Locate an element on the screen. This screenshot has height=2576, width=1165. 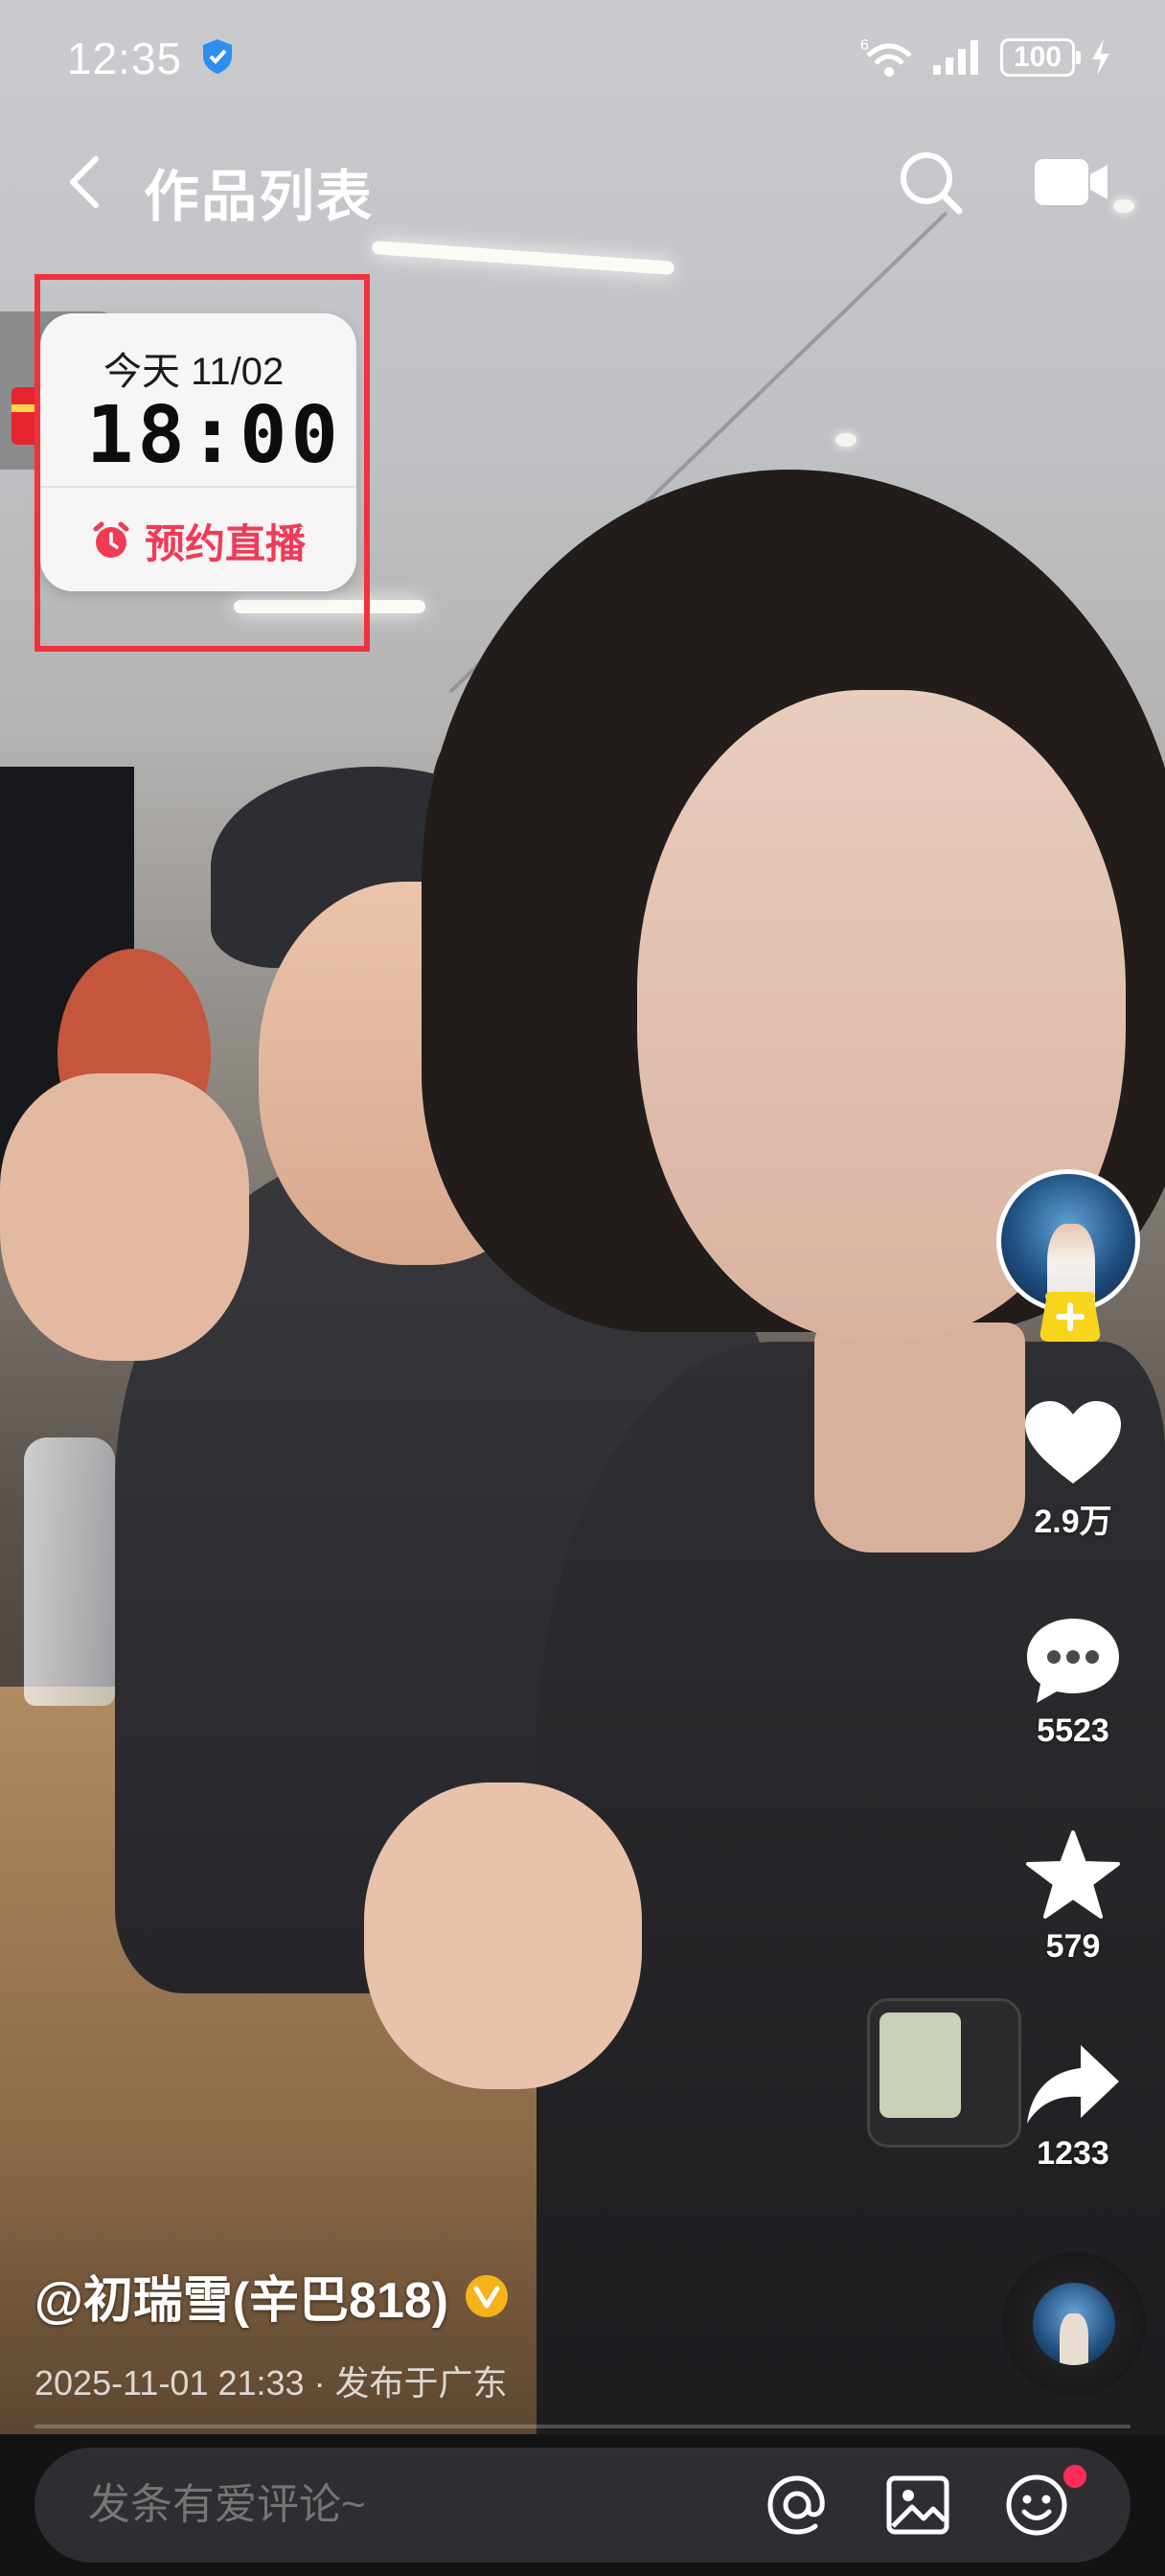
shield-icon is located at coordinates (218, 56).